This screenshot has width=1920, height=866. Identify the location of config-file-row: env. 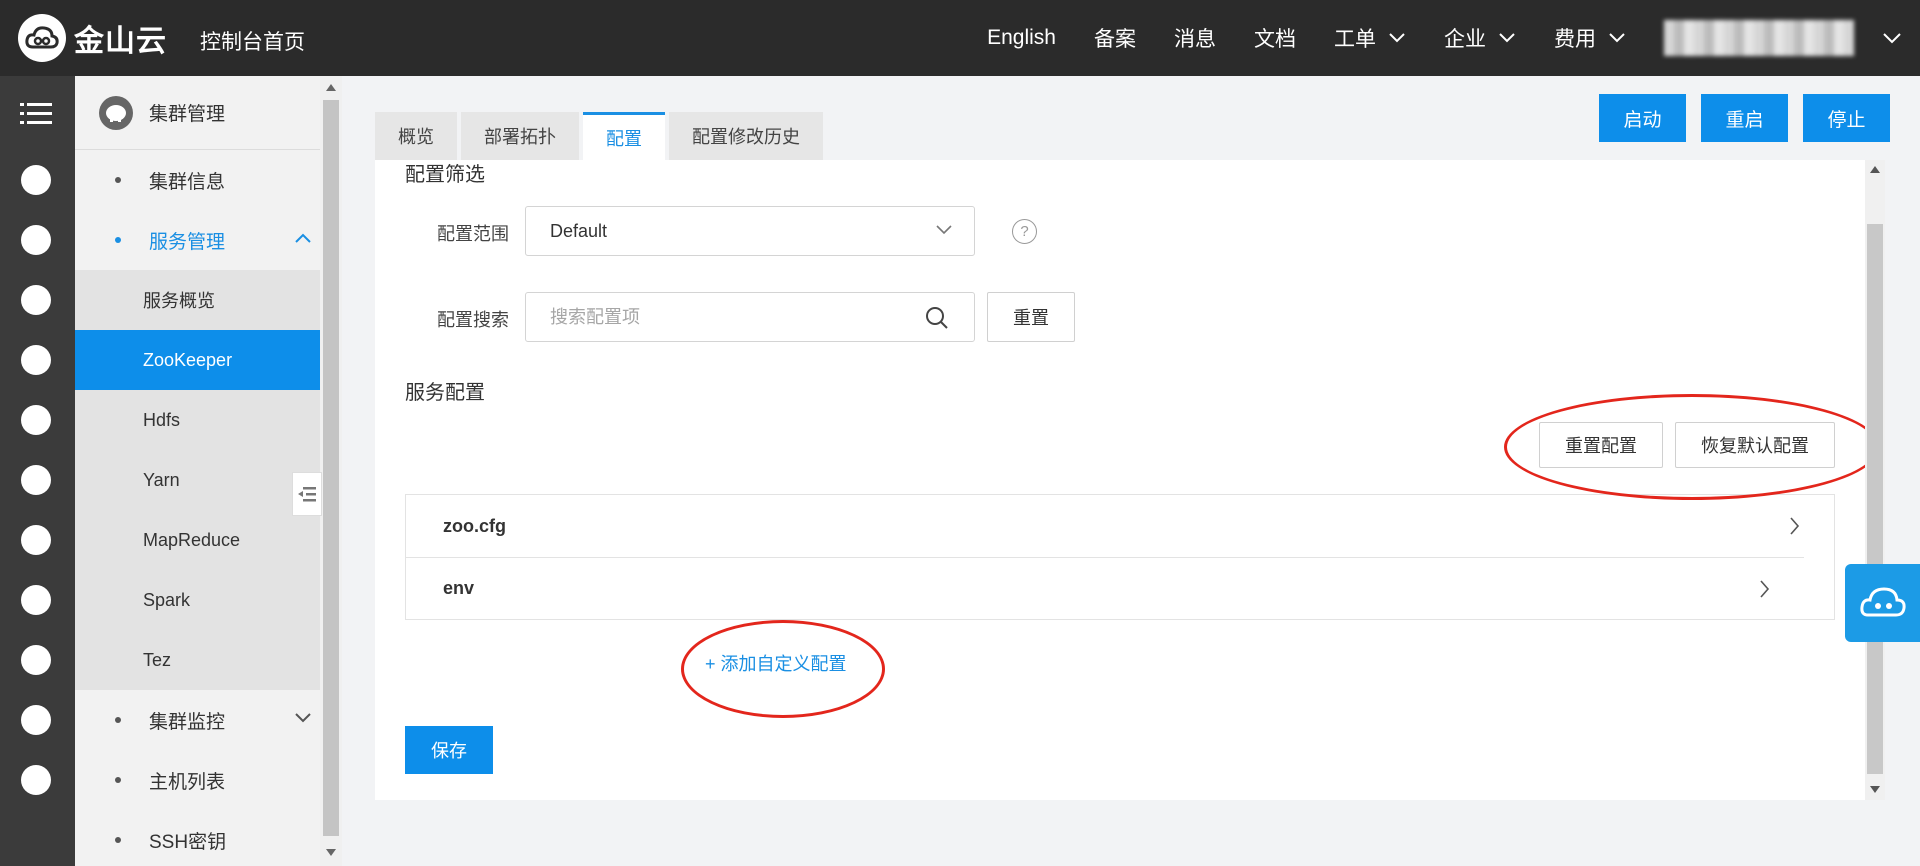
(1105, 588).